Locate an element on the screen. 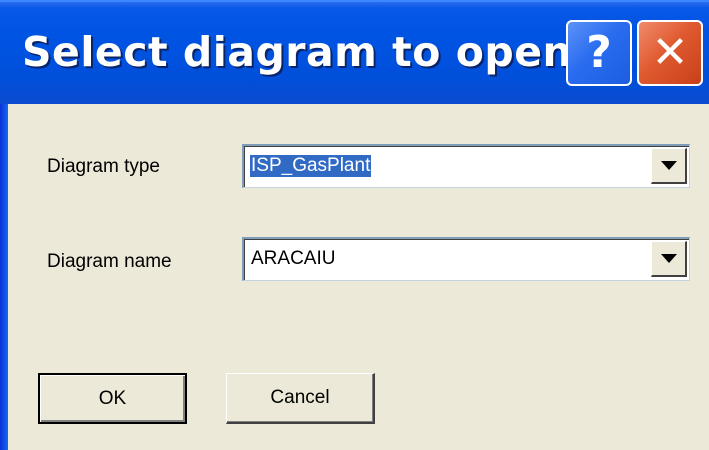  help-button: ? is located at coordinates (599, 53).